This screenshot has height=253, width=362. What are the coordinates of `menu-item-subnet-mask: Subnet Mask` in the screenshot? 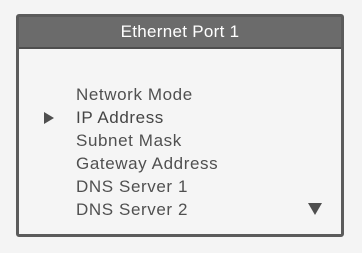 It's located at (180, 140).